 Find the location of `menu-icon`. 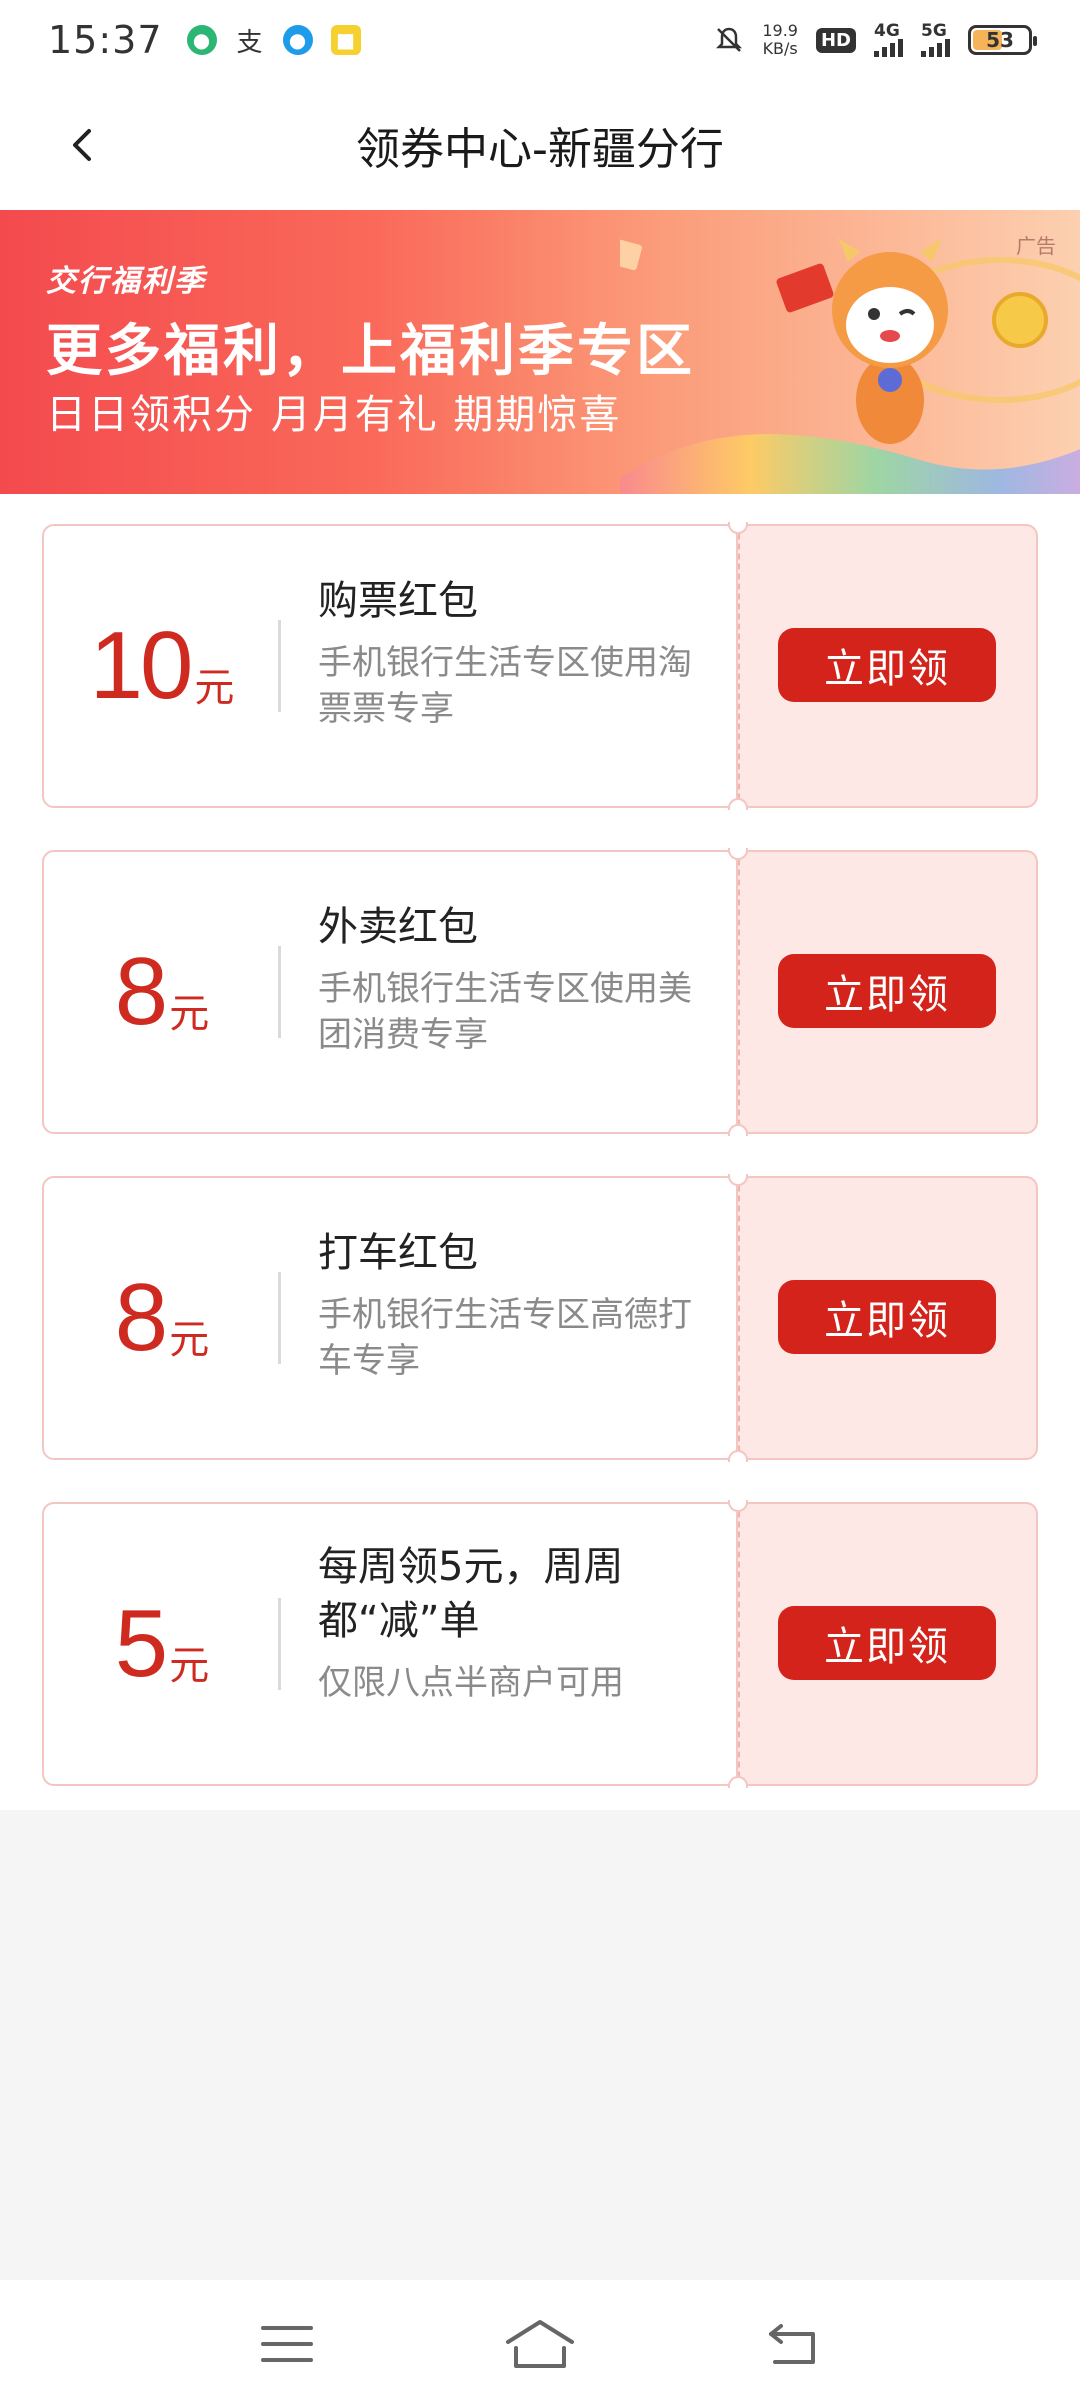

menu-icon is located at coordinates (286, 2344).